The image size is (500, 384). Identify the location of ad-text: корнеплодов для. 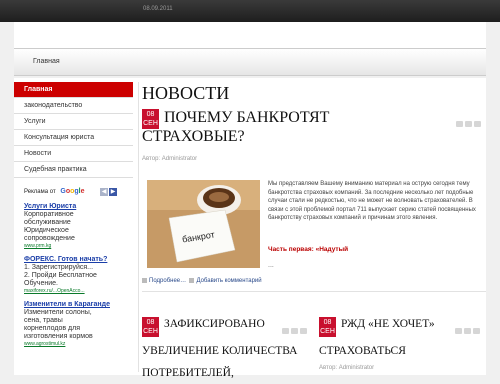
(52, 328).